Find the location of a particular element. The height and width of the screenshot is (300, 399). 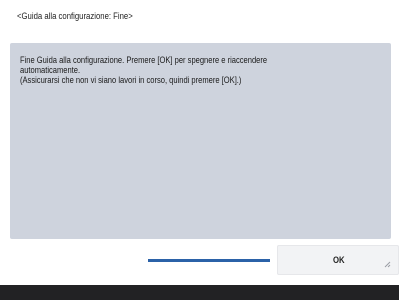

message-line-2: automaticamente. is located at coordinates (50, 70).